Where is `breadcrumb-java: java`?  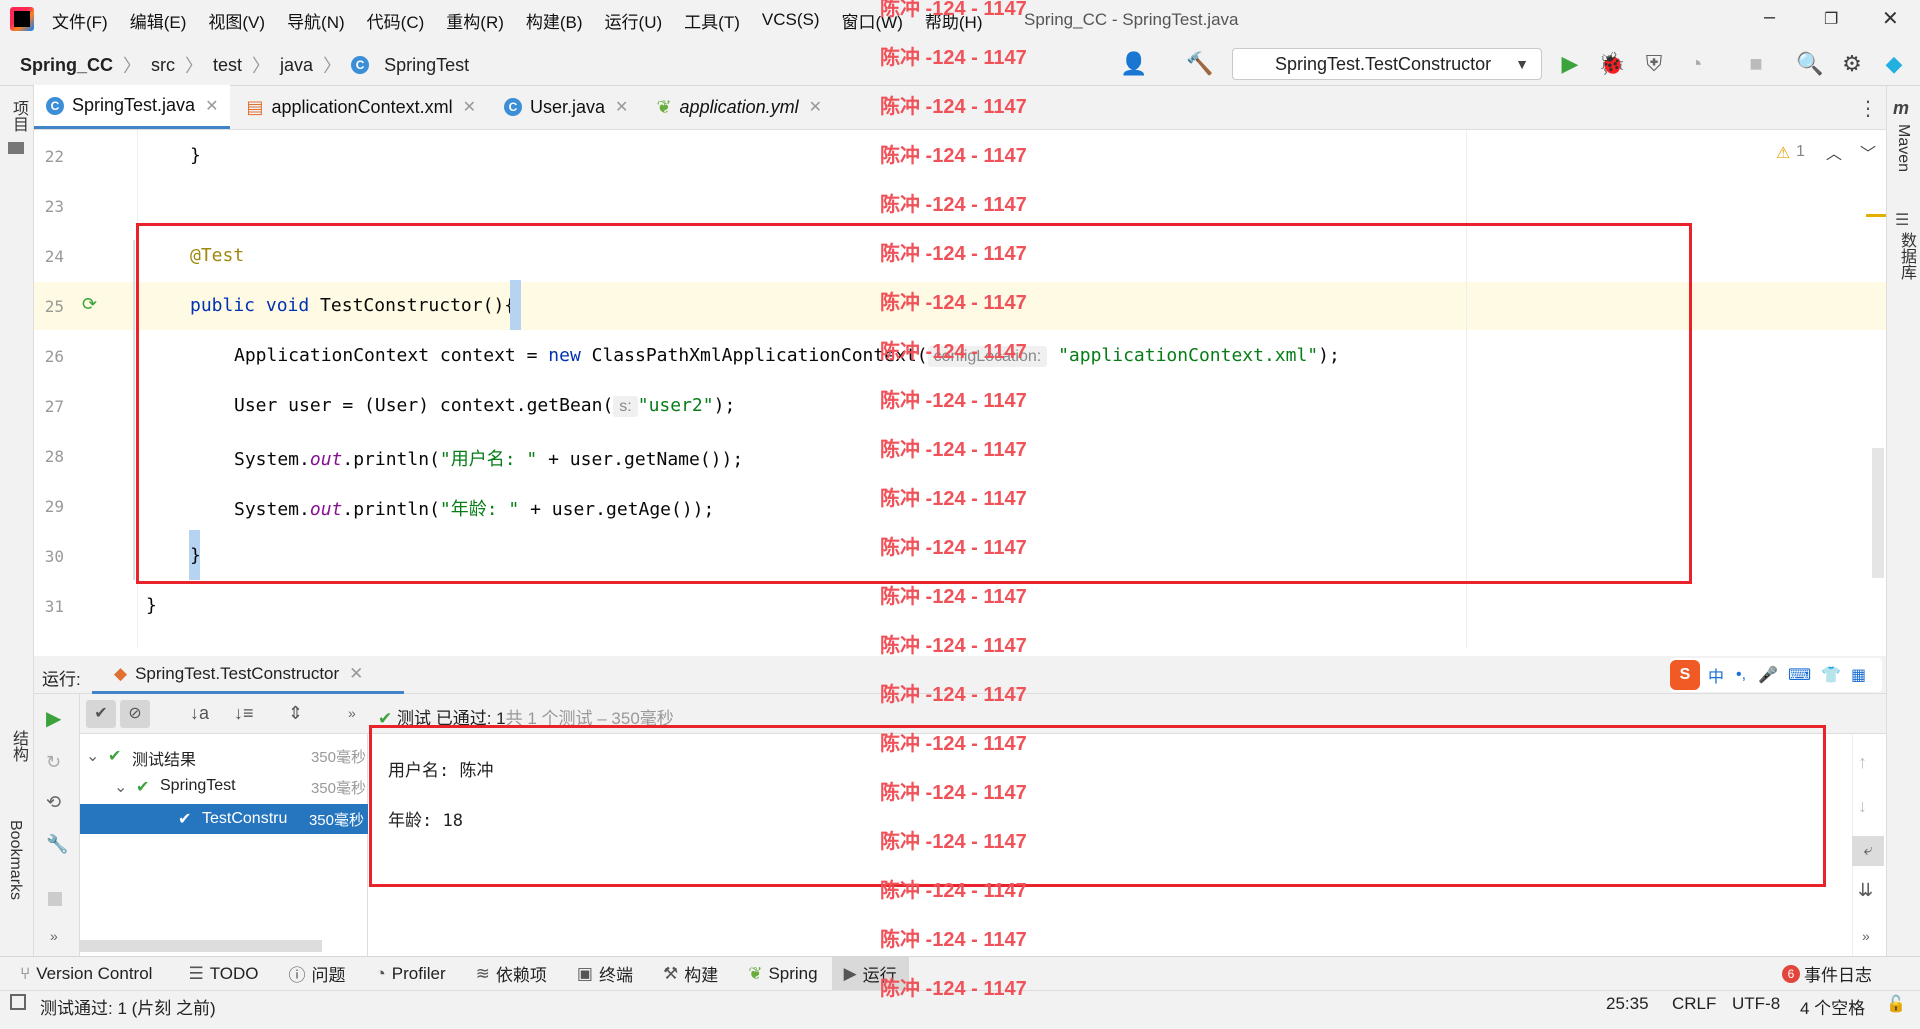 breadcrumb-java: java is located at coordinates (296, 65).